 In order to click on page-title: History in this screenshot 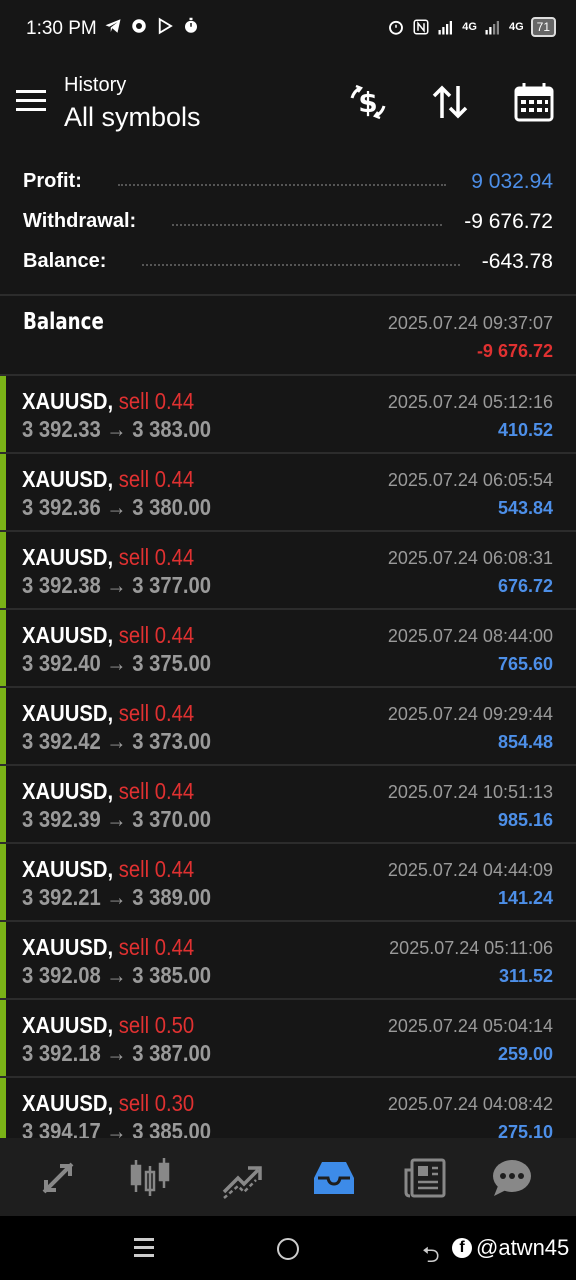, I will do `click(95, 85)`.